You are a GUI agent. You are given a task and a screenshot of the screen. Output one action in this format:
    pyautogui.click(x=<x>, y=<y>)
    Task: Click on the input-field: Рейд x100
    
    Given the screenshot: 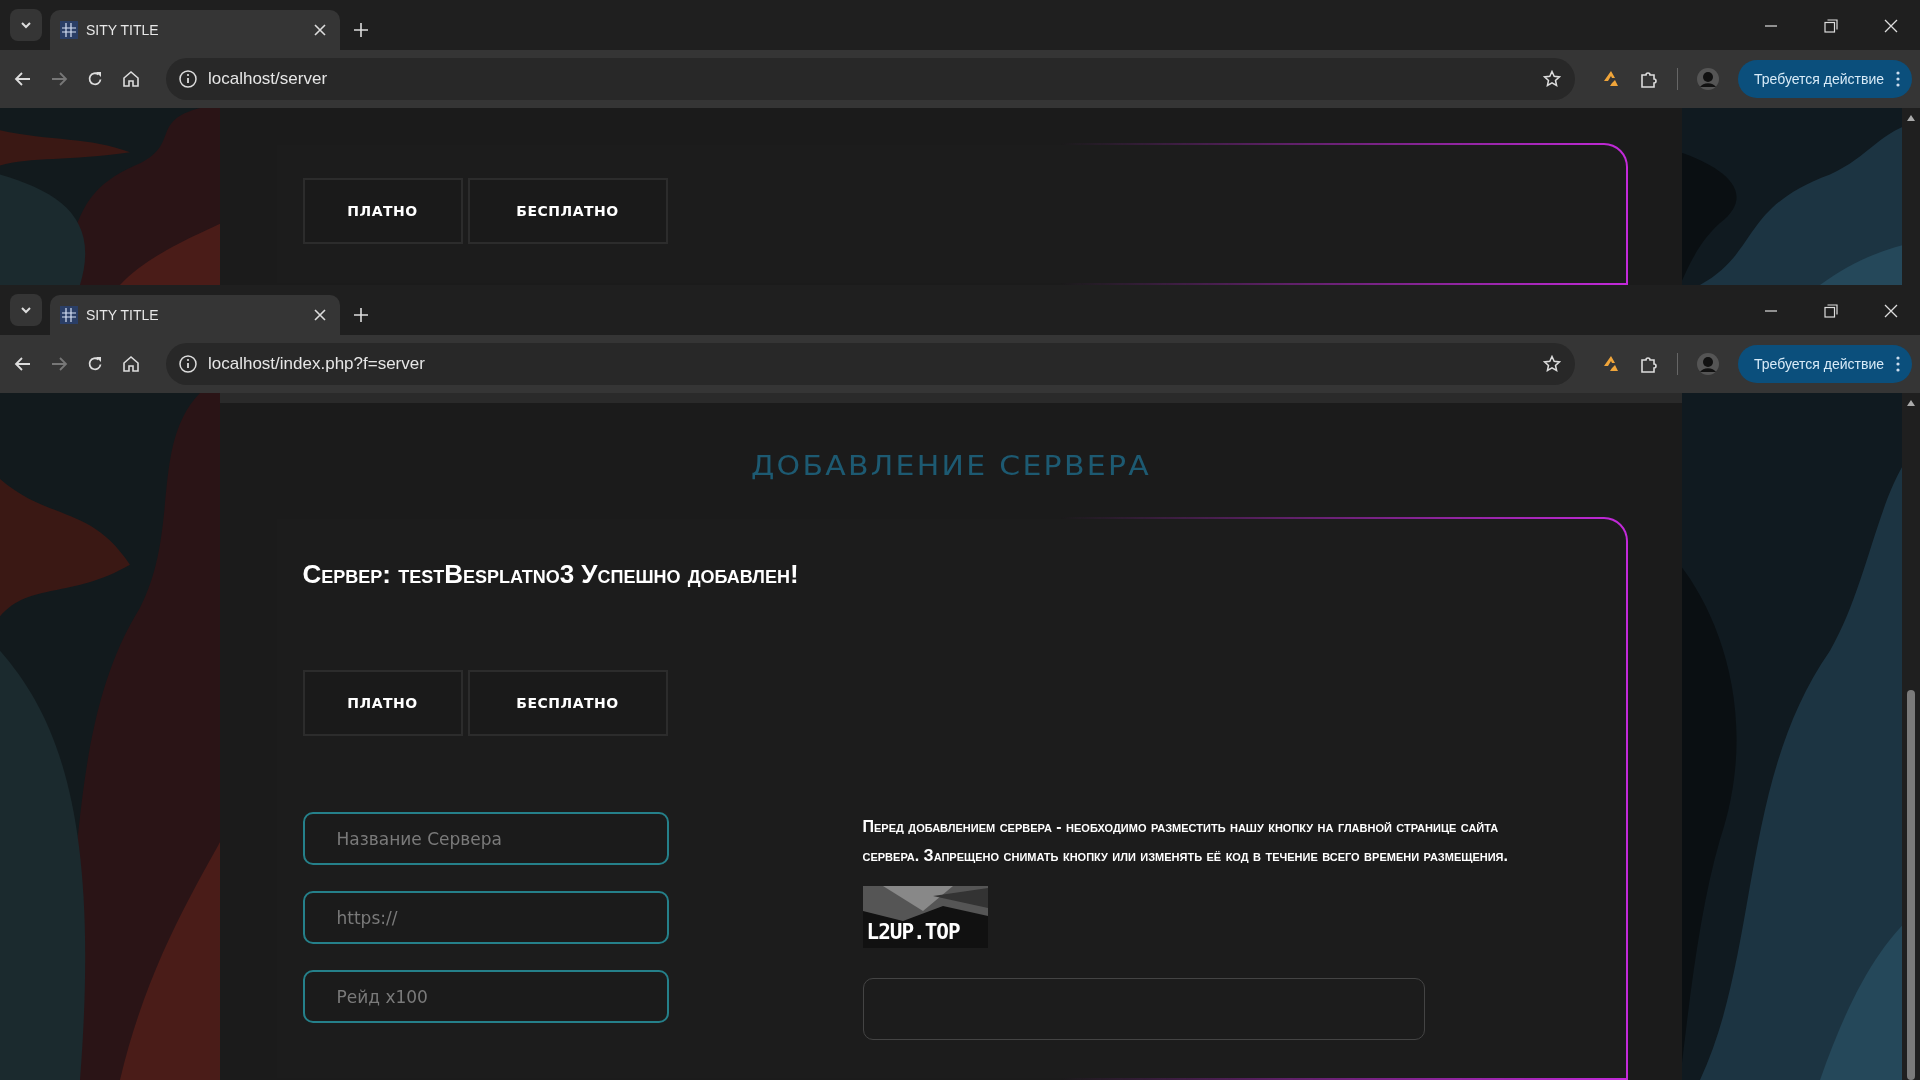 What is the action you would take?
    pyautogui.click(x=485, y=996)
    